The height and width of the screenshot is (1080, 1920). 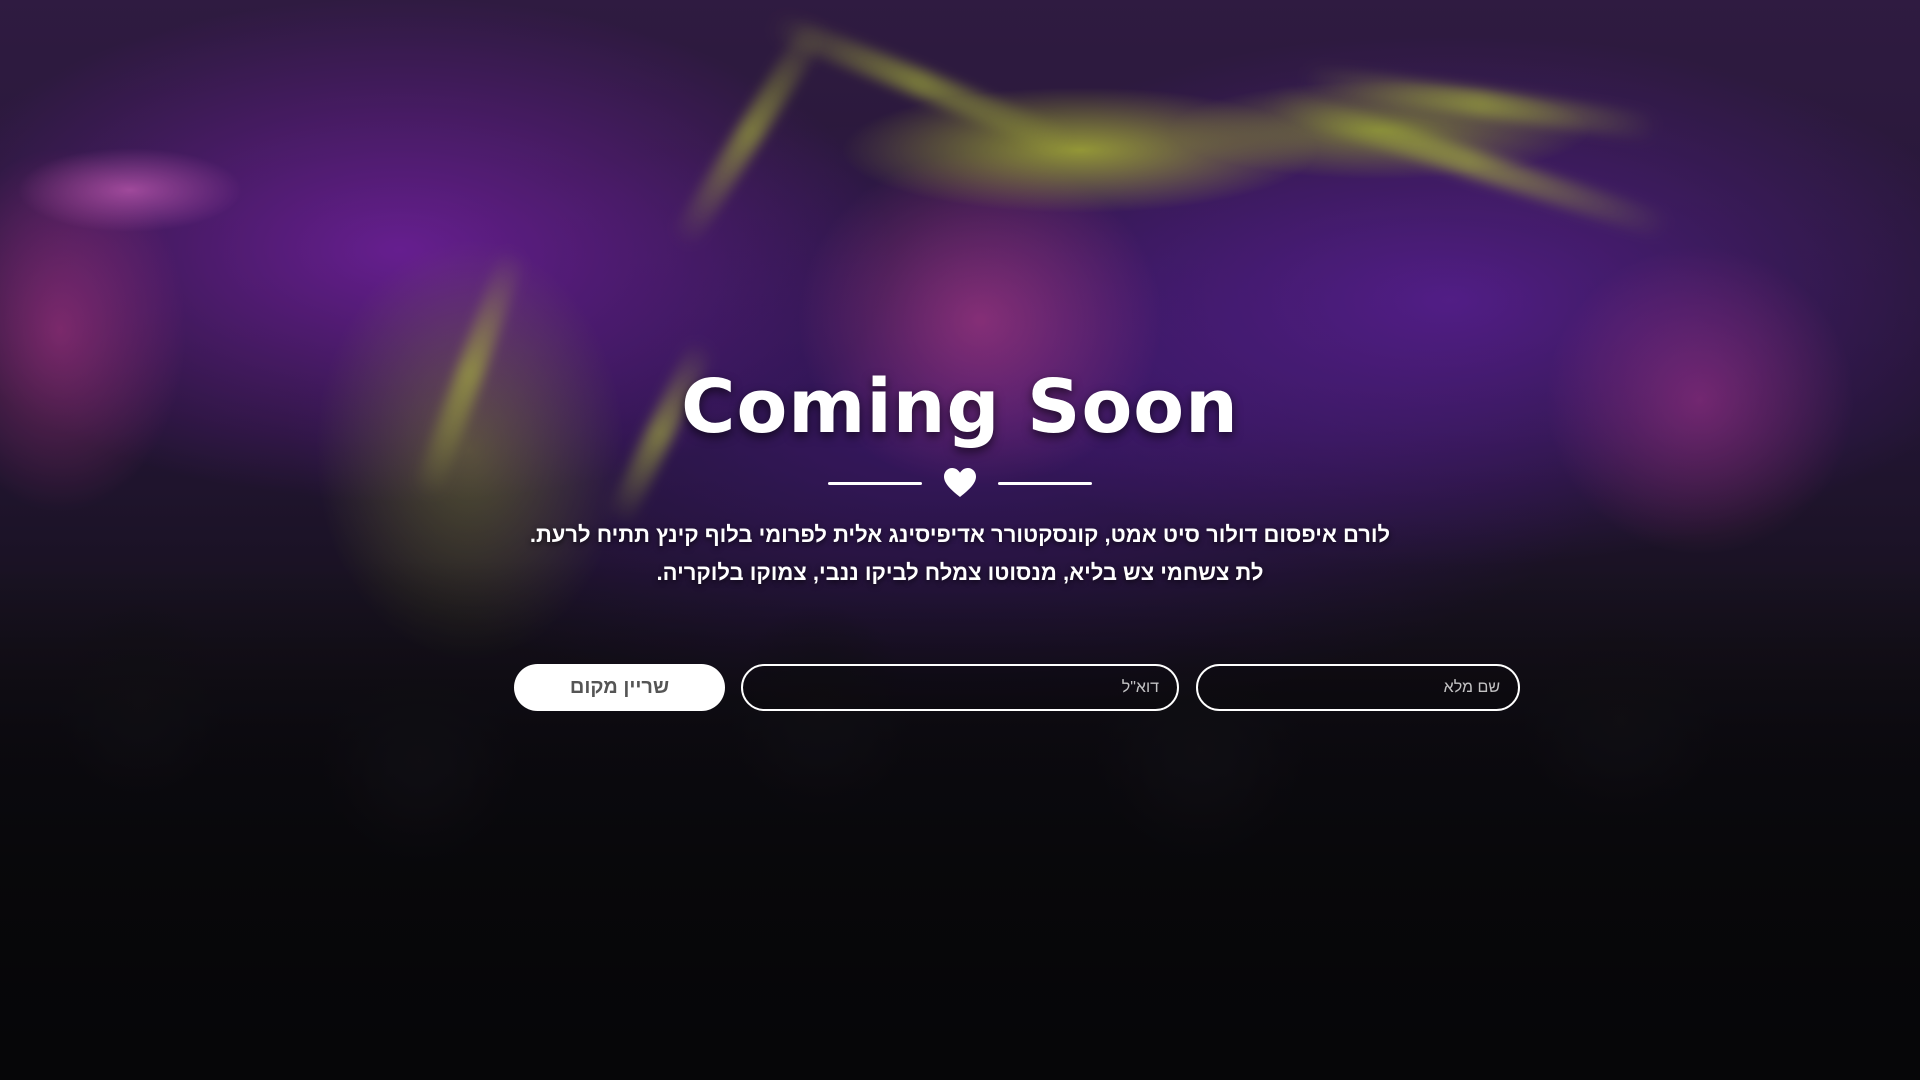 What do you see at coordinates (875, 483) in the screenshot?
I see `divider-line-left` at bounding box center [875, 483].